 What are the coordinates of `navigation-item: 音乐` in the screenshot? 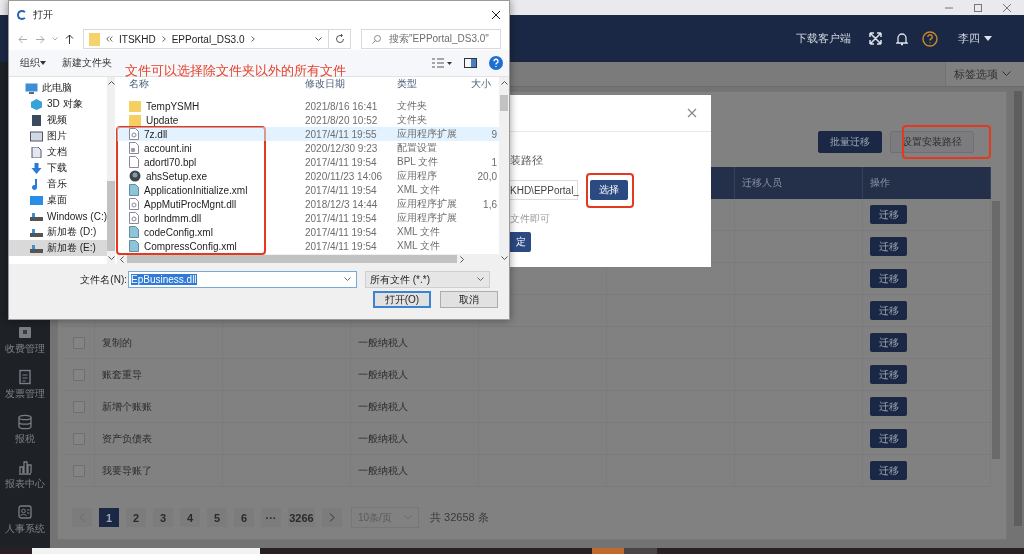 It's located at (58, 184).